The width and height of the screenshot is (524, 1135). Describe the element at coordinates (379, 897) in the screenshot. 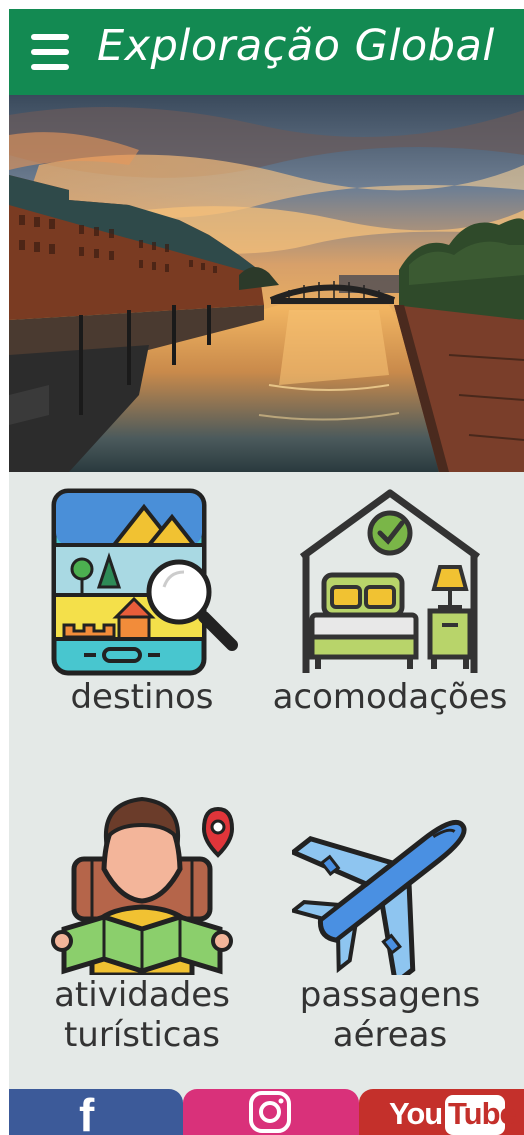

I see `airplane-icon` at that location.